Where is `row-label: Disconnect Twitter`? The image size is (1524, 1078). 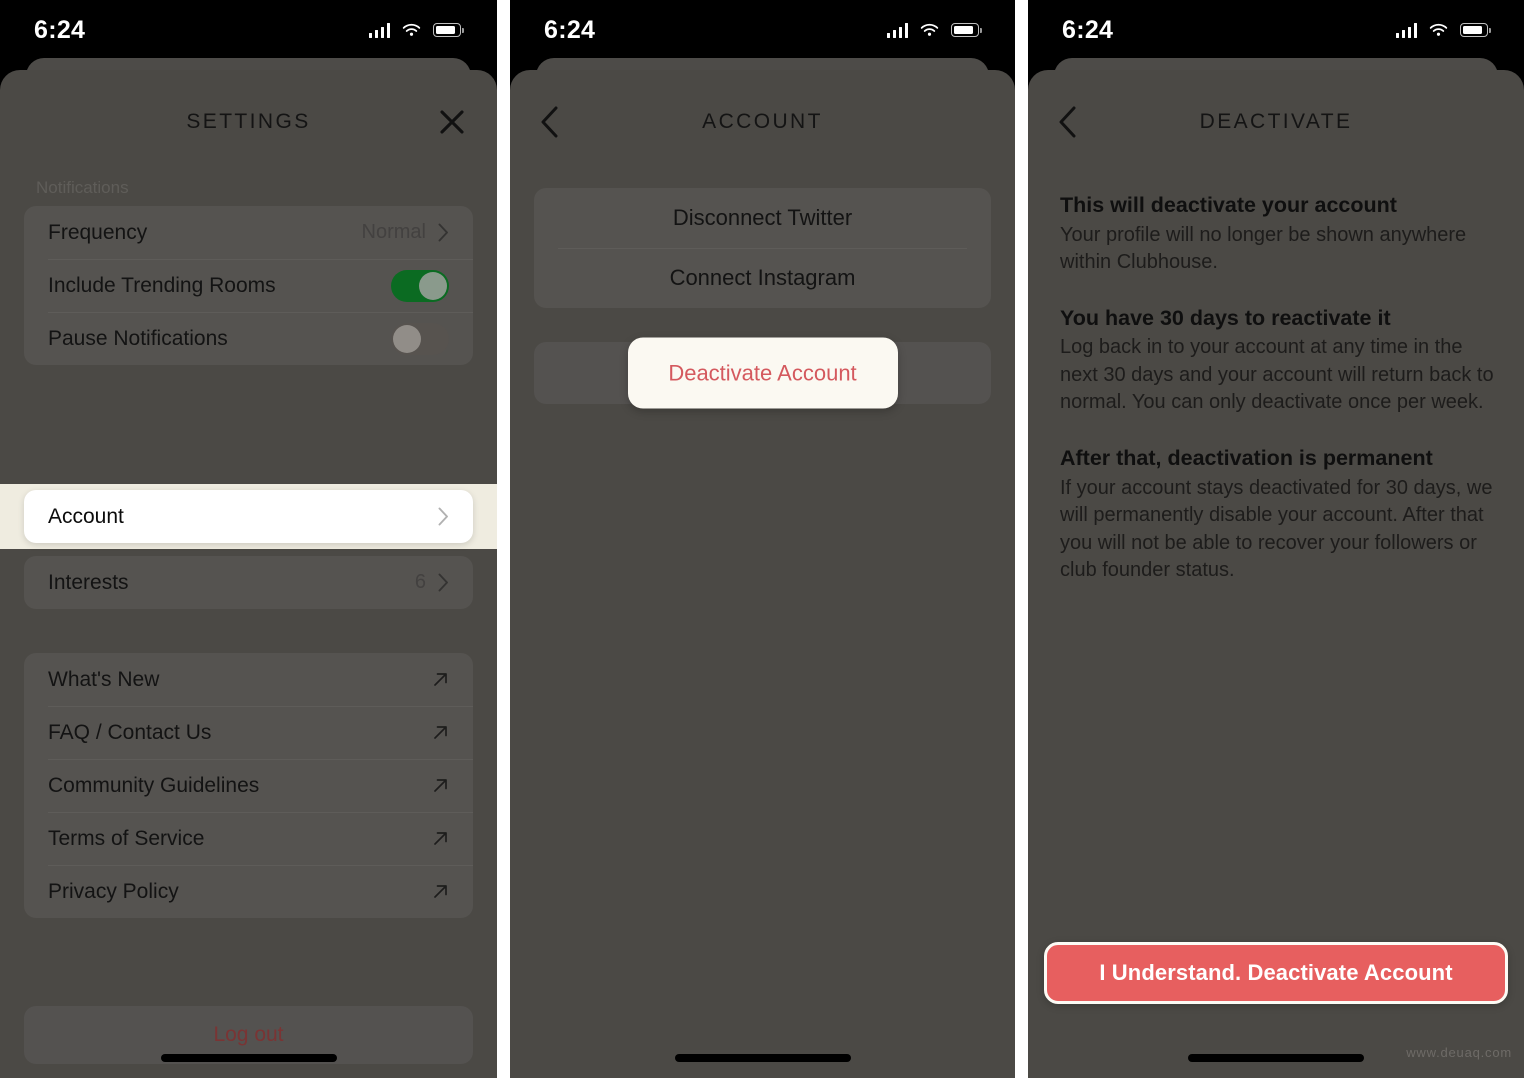 row-label: Disconnect Twitter is located at coordinates (762, 217).